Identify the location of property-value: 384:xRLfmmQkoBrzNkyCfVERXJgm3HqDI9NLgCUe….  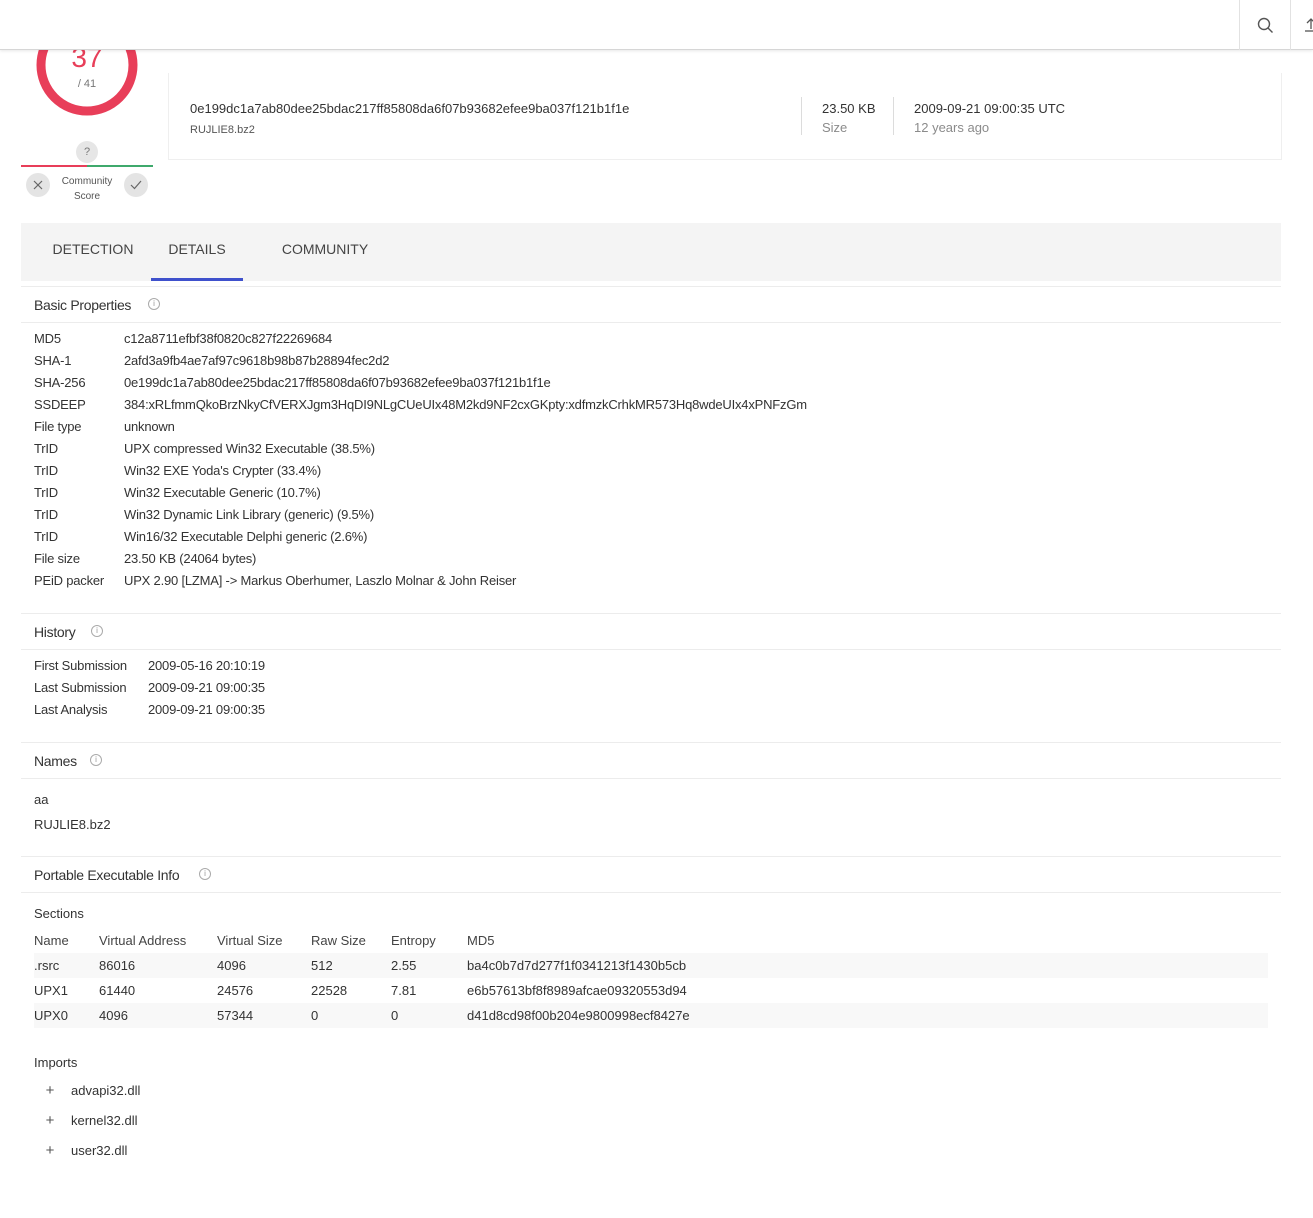
(465, 405).